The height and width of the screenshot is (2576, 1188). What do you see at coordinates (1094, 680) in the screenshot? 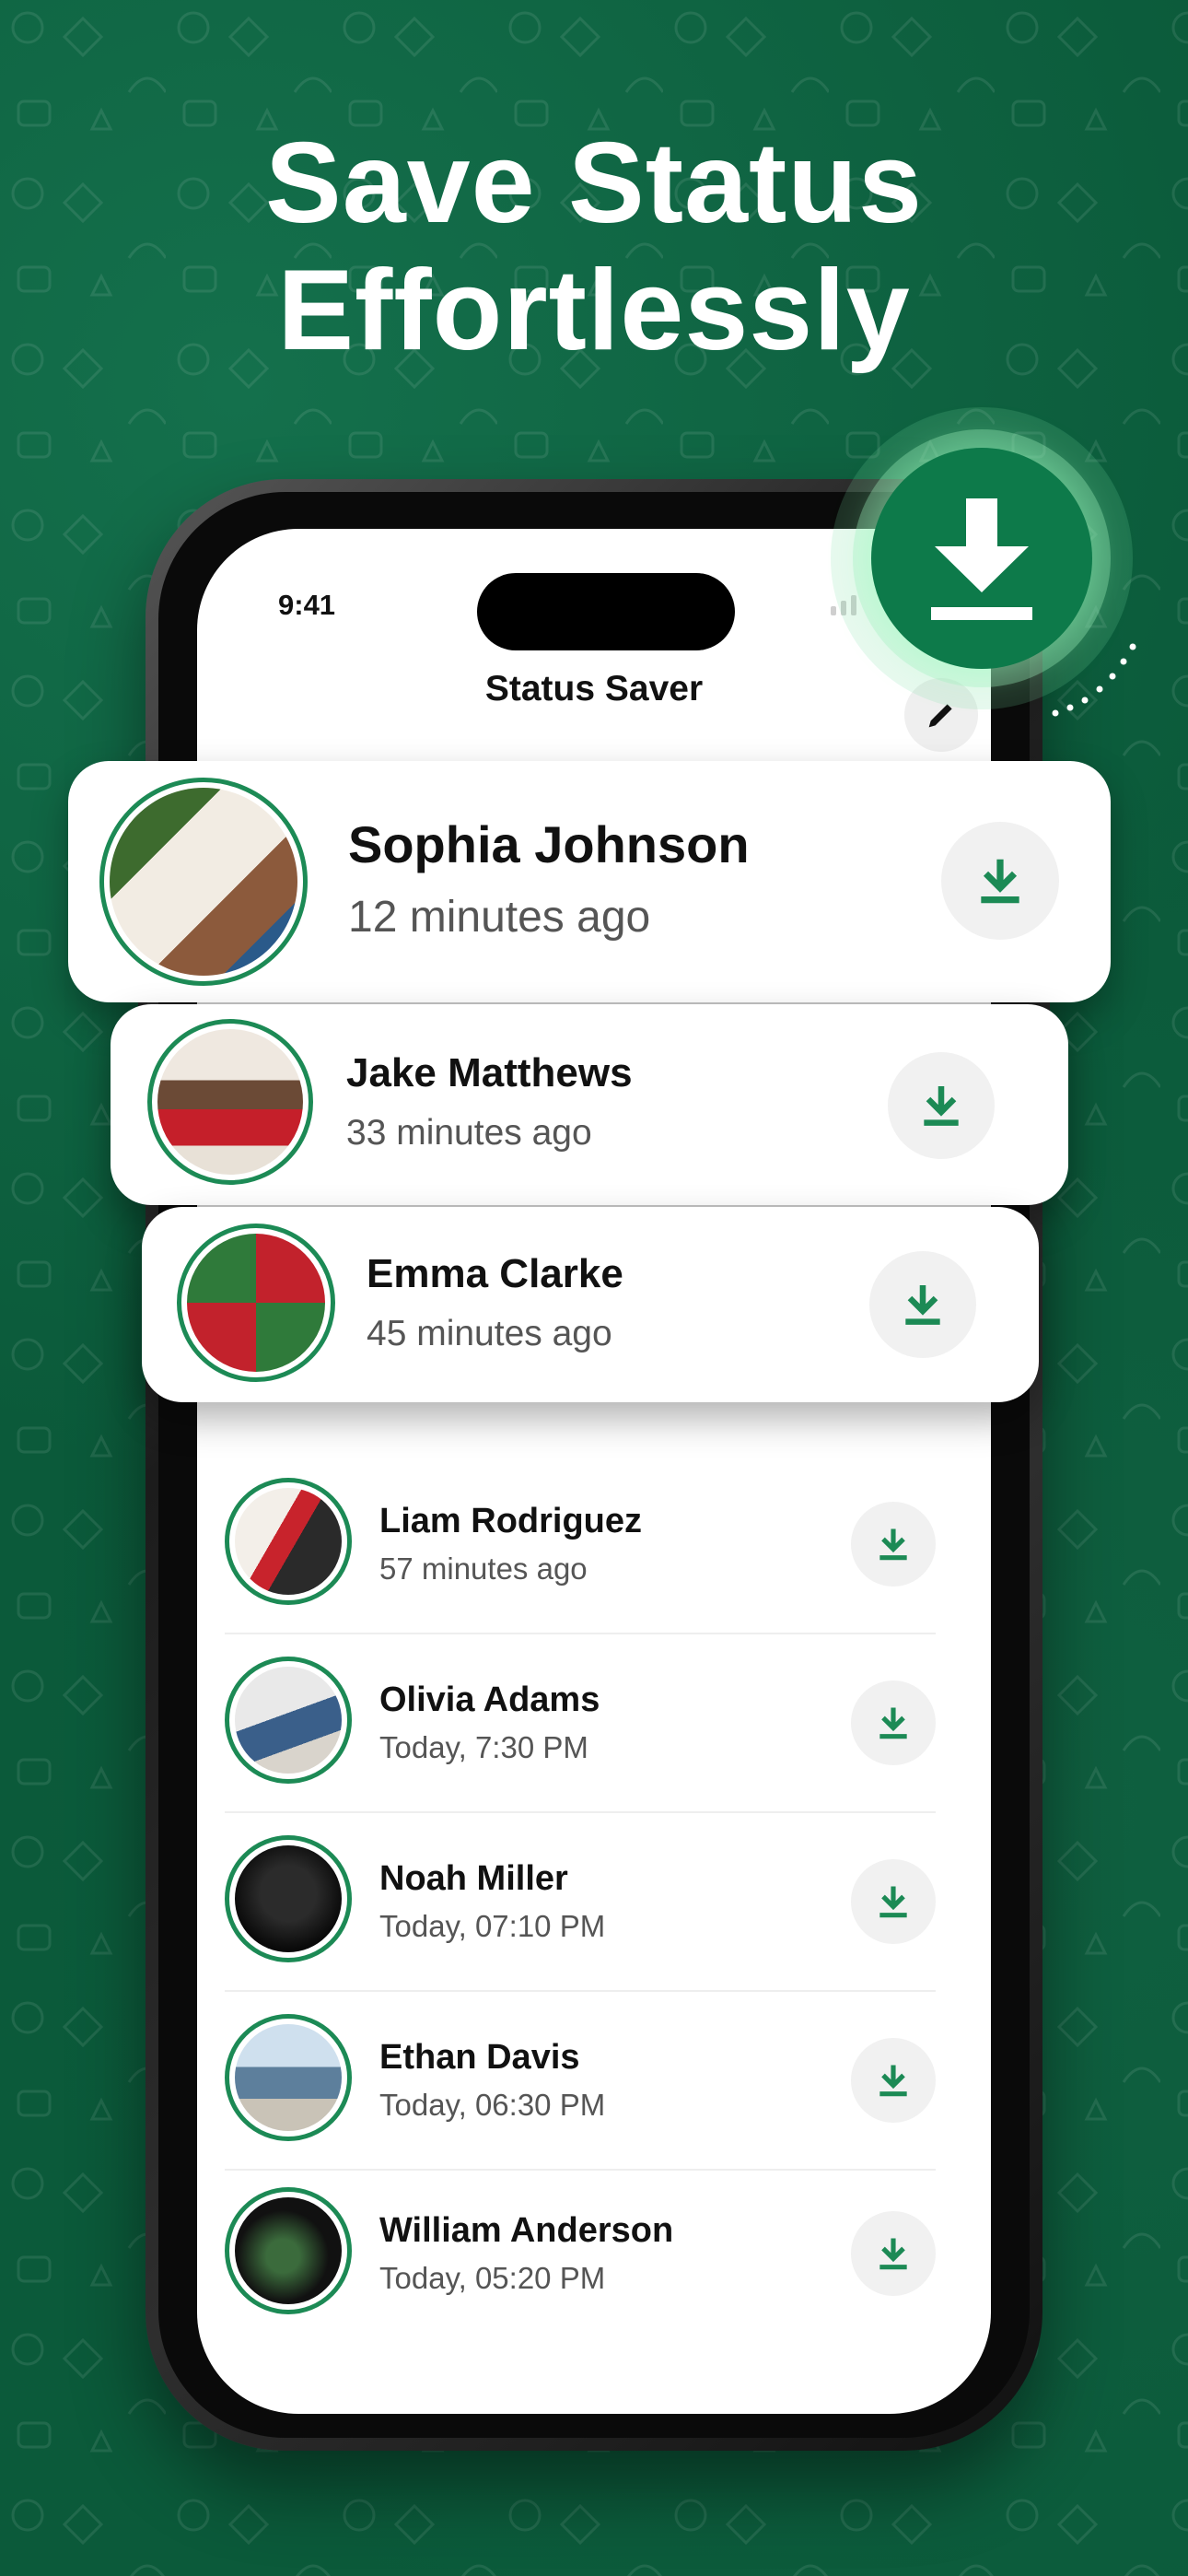
I see `decorative-dots` at bounding box center [1094, 680].